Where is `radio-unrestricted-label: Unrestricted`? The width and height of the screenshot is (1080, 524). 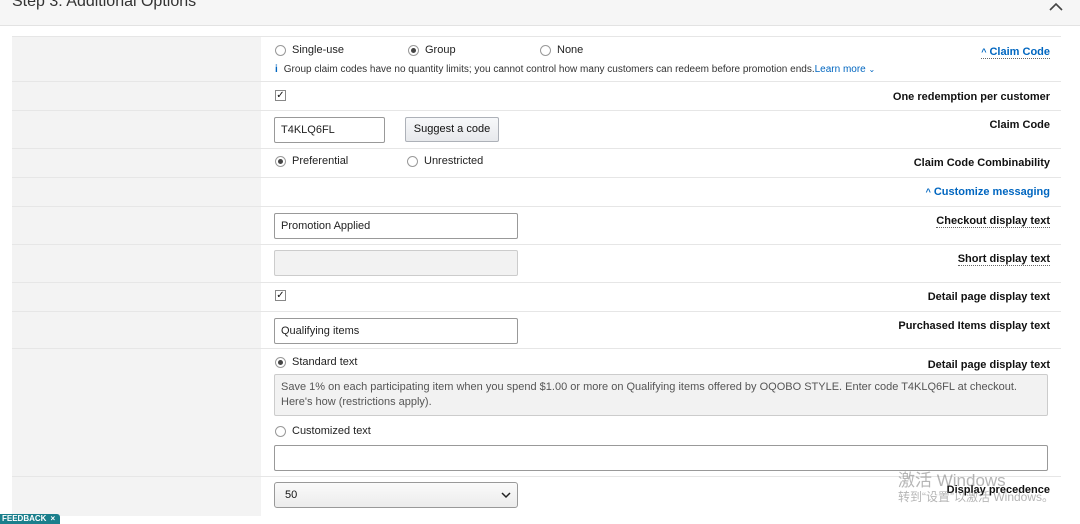
radio-unrestricted-label: Unrestricted is located at coordinates (454, 161).